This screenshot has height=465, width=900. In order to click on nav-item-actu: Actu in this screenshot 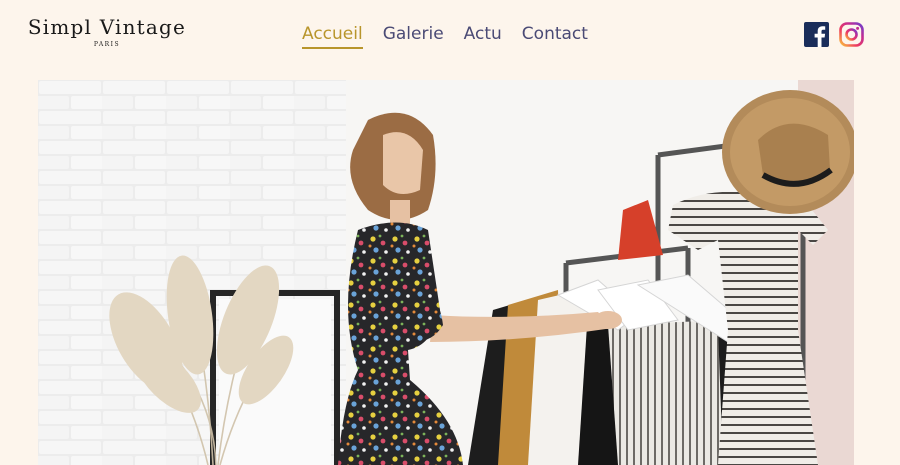, I will do `click(483, 36)`.